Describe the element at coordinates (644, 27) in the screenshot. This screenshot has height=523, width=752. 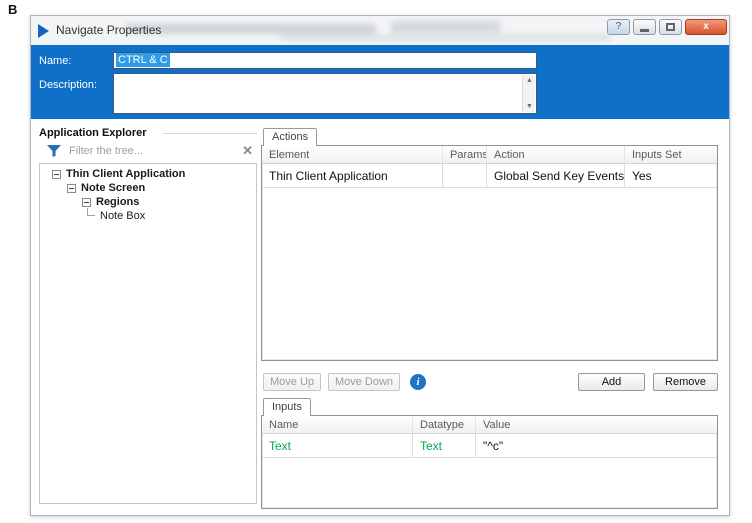
I see `minimize-button` at that location.